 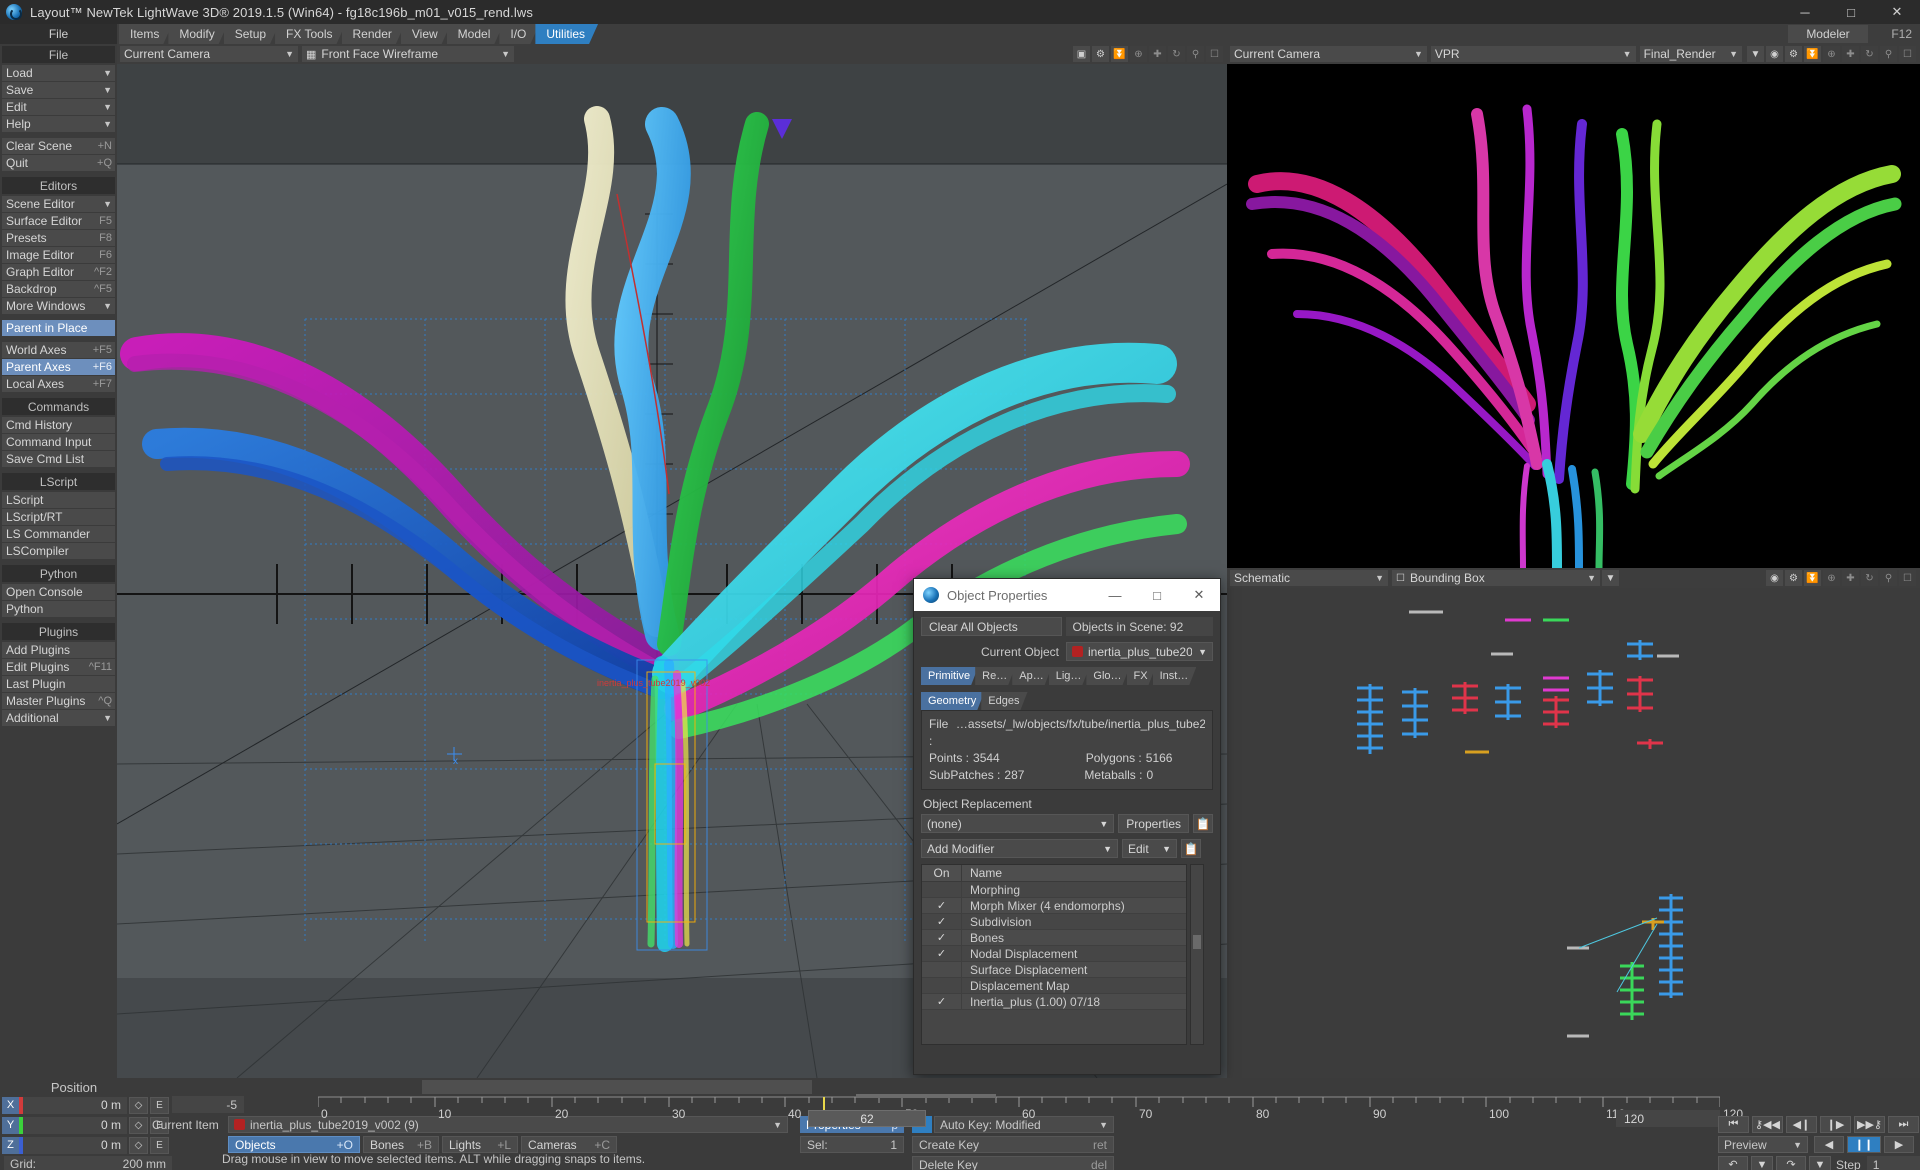 I want to click on sidebar-item-parent-in-place: Parent in Place, so click(x=58, y=328).